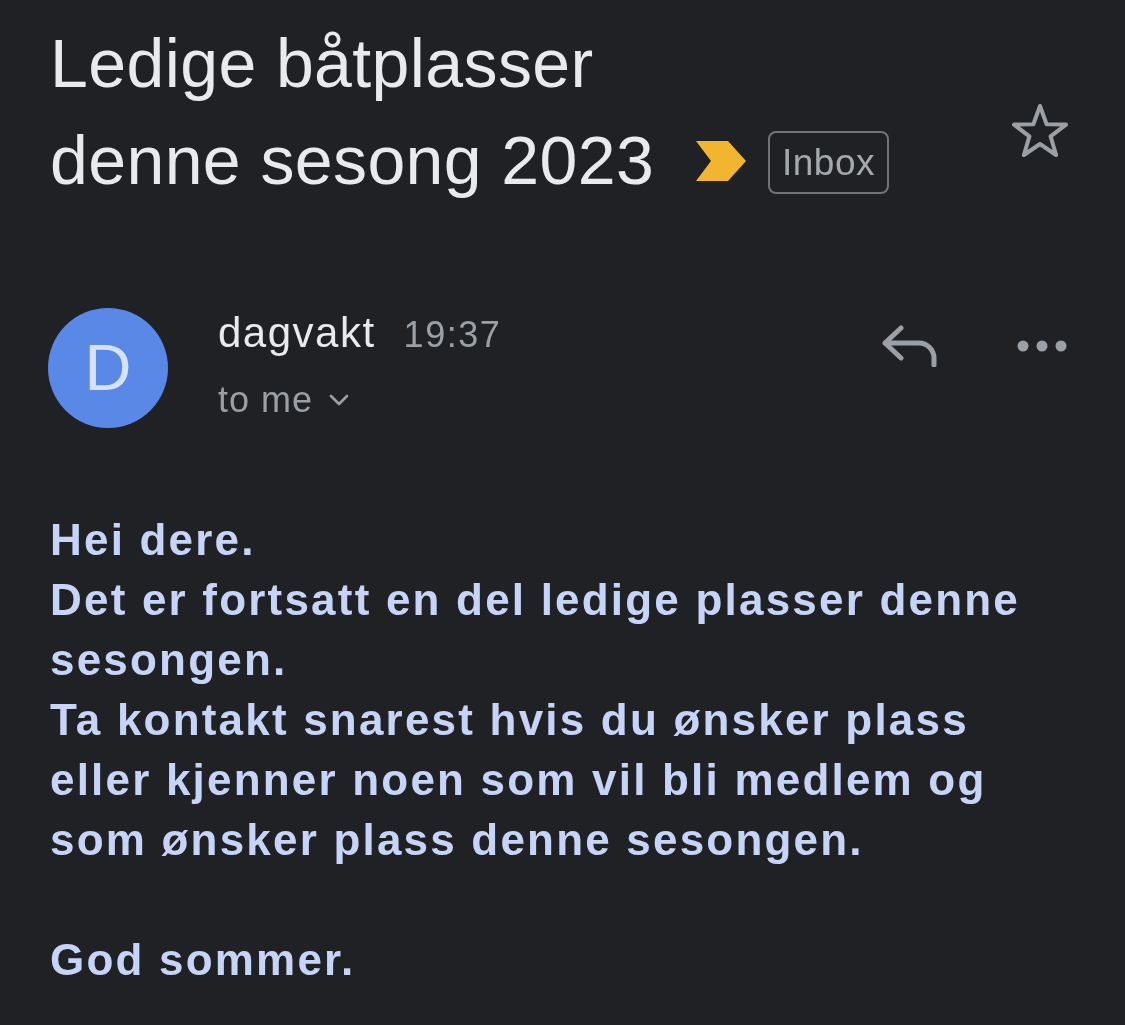 Image resolution: width=1125 pixels, height=1025 pixels. What do you see at coordinates (284, 400) in the screenshot?
I see `recipient-toggle: to me` at bounding box center [284, 400].